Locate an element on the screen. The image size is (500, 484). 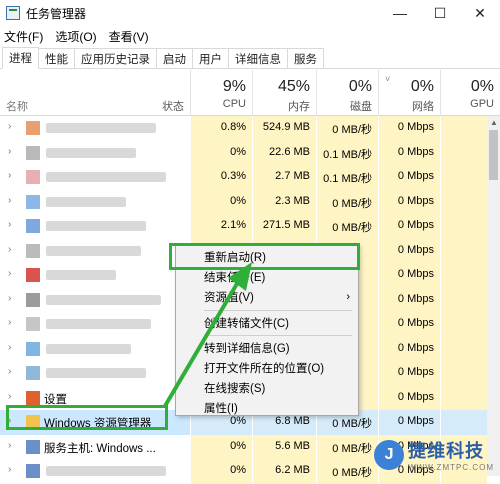
watermark: J 捷维科技 WWW.ZMTPC.COM is located at coordinates (434, 454).